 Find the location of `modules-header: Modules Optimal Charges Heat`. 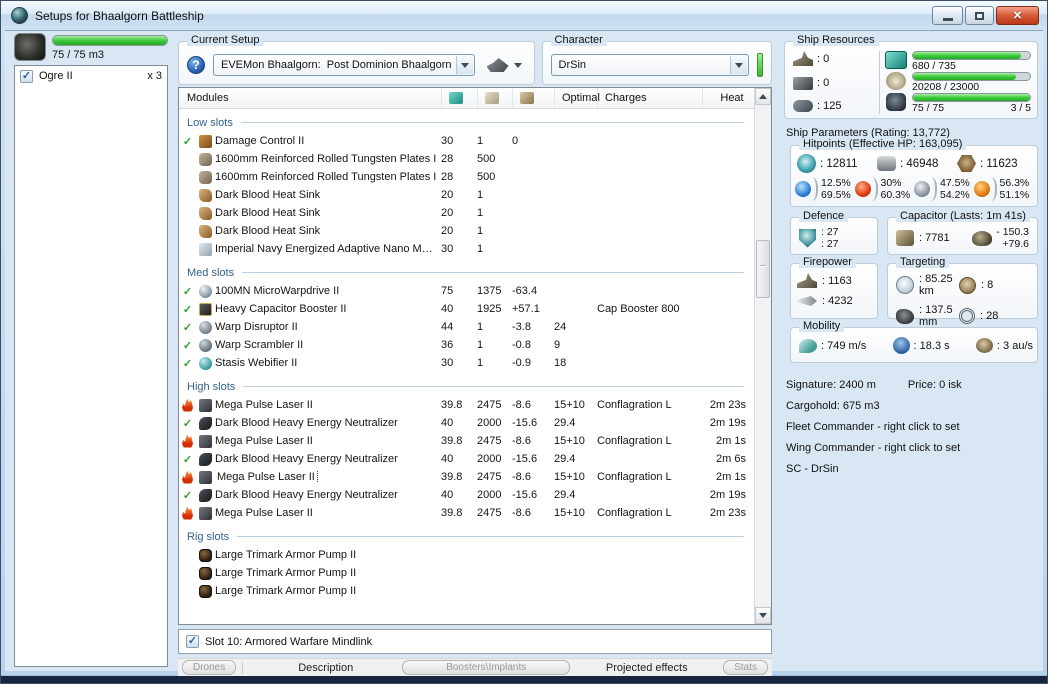

modules-header: Modules Optimal Charges Heat is located at coordinates (466, 98).